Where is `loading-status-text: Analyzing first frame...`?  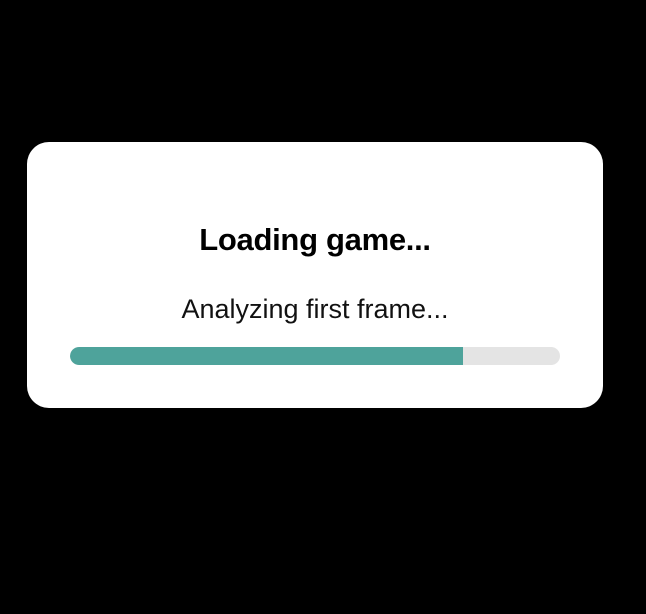
loading-status-text: Analyzing first frame... is located at coordinates (315, 309).